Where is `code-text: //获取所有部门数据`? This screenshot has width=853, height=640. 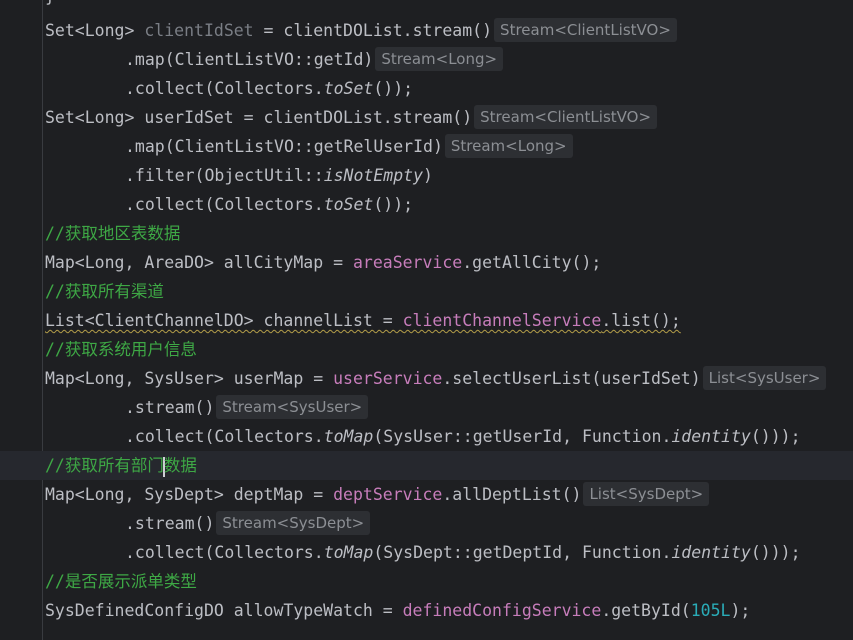
code-text: //获取所有部门数据 is located at coordinates (121, 465).